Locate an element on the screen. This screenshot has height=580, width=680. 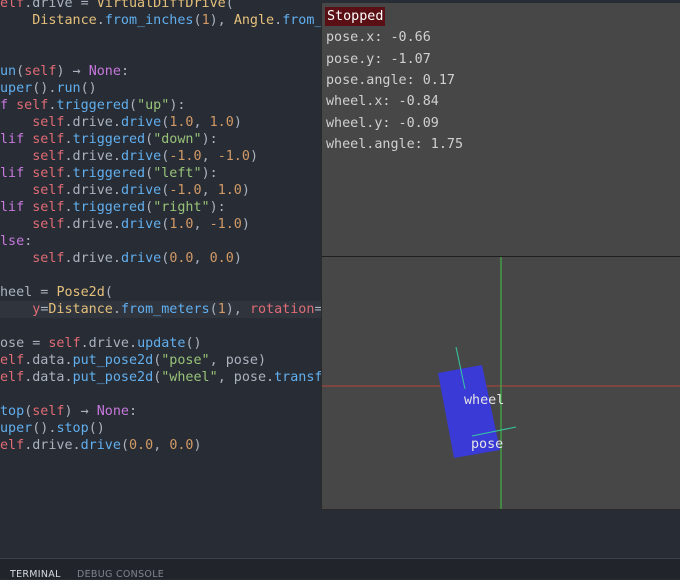
code-line: self.drive.drive(1.0, -1.0) is located at coordinates (125, 224).